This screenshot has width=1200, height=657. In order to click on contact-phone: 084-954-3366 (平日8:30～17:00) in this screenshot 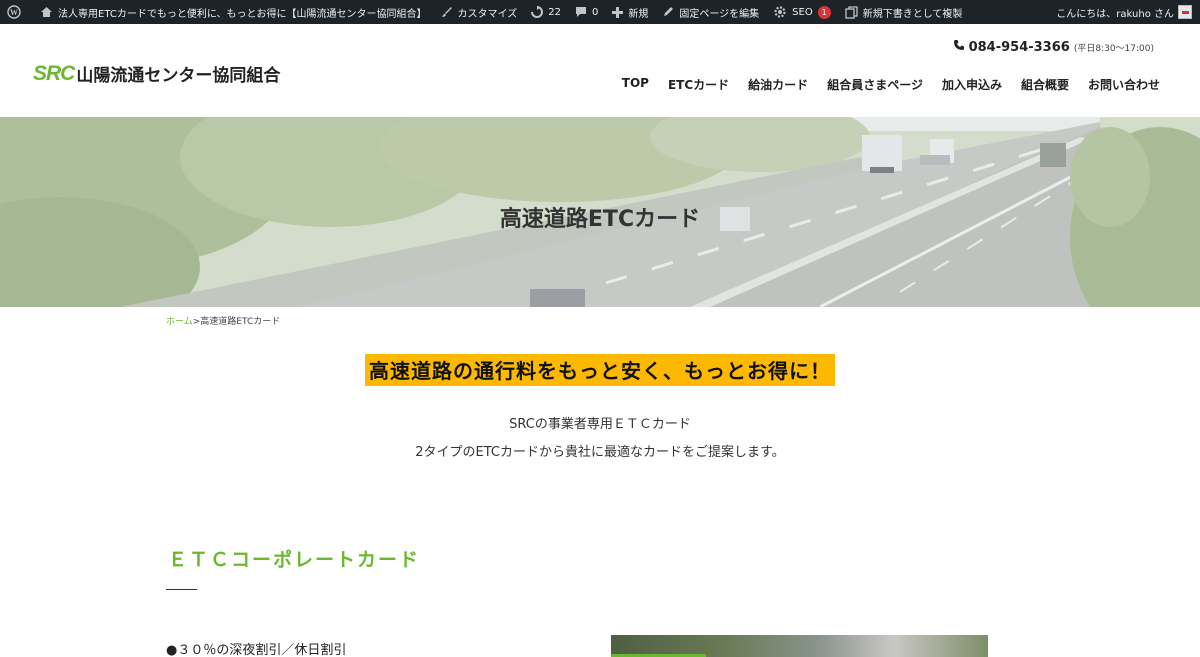, I will do `click(1053, 47)`.